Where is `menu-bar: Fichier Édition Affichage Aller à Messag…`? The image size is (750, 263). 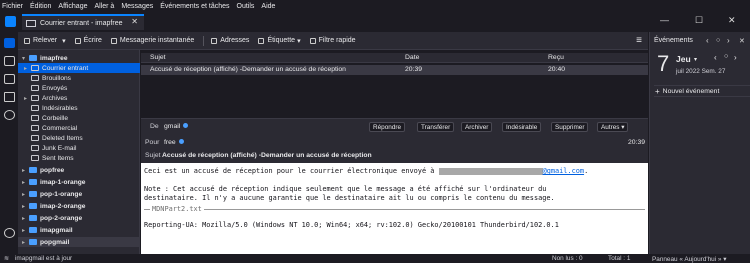 menu-bar: Fichier Édition Affichage Aller à Messag… is located at coordinates (375, 6).